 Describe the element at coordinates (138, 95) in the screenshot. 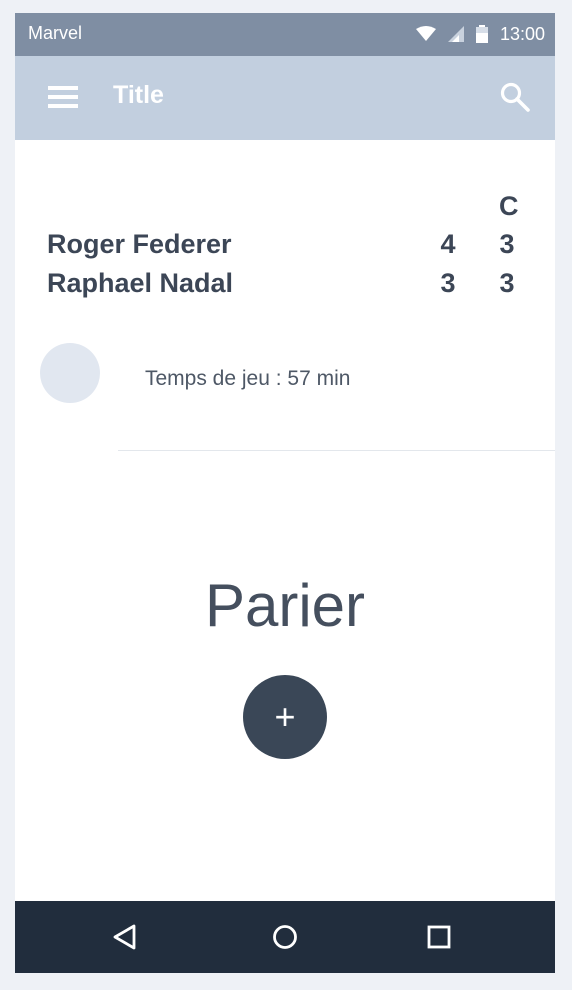

I see `app-title: Title` at that location.